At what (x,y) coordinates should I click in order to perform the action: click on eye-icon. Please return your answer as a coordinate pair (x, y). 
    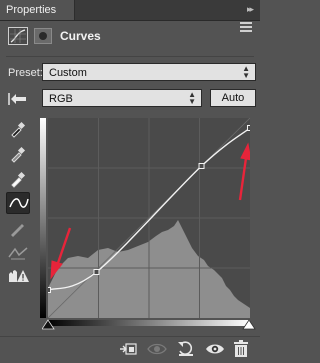
    Looking at the image, I should click on (215, 349).